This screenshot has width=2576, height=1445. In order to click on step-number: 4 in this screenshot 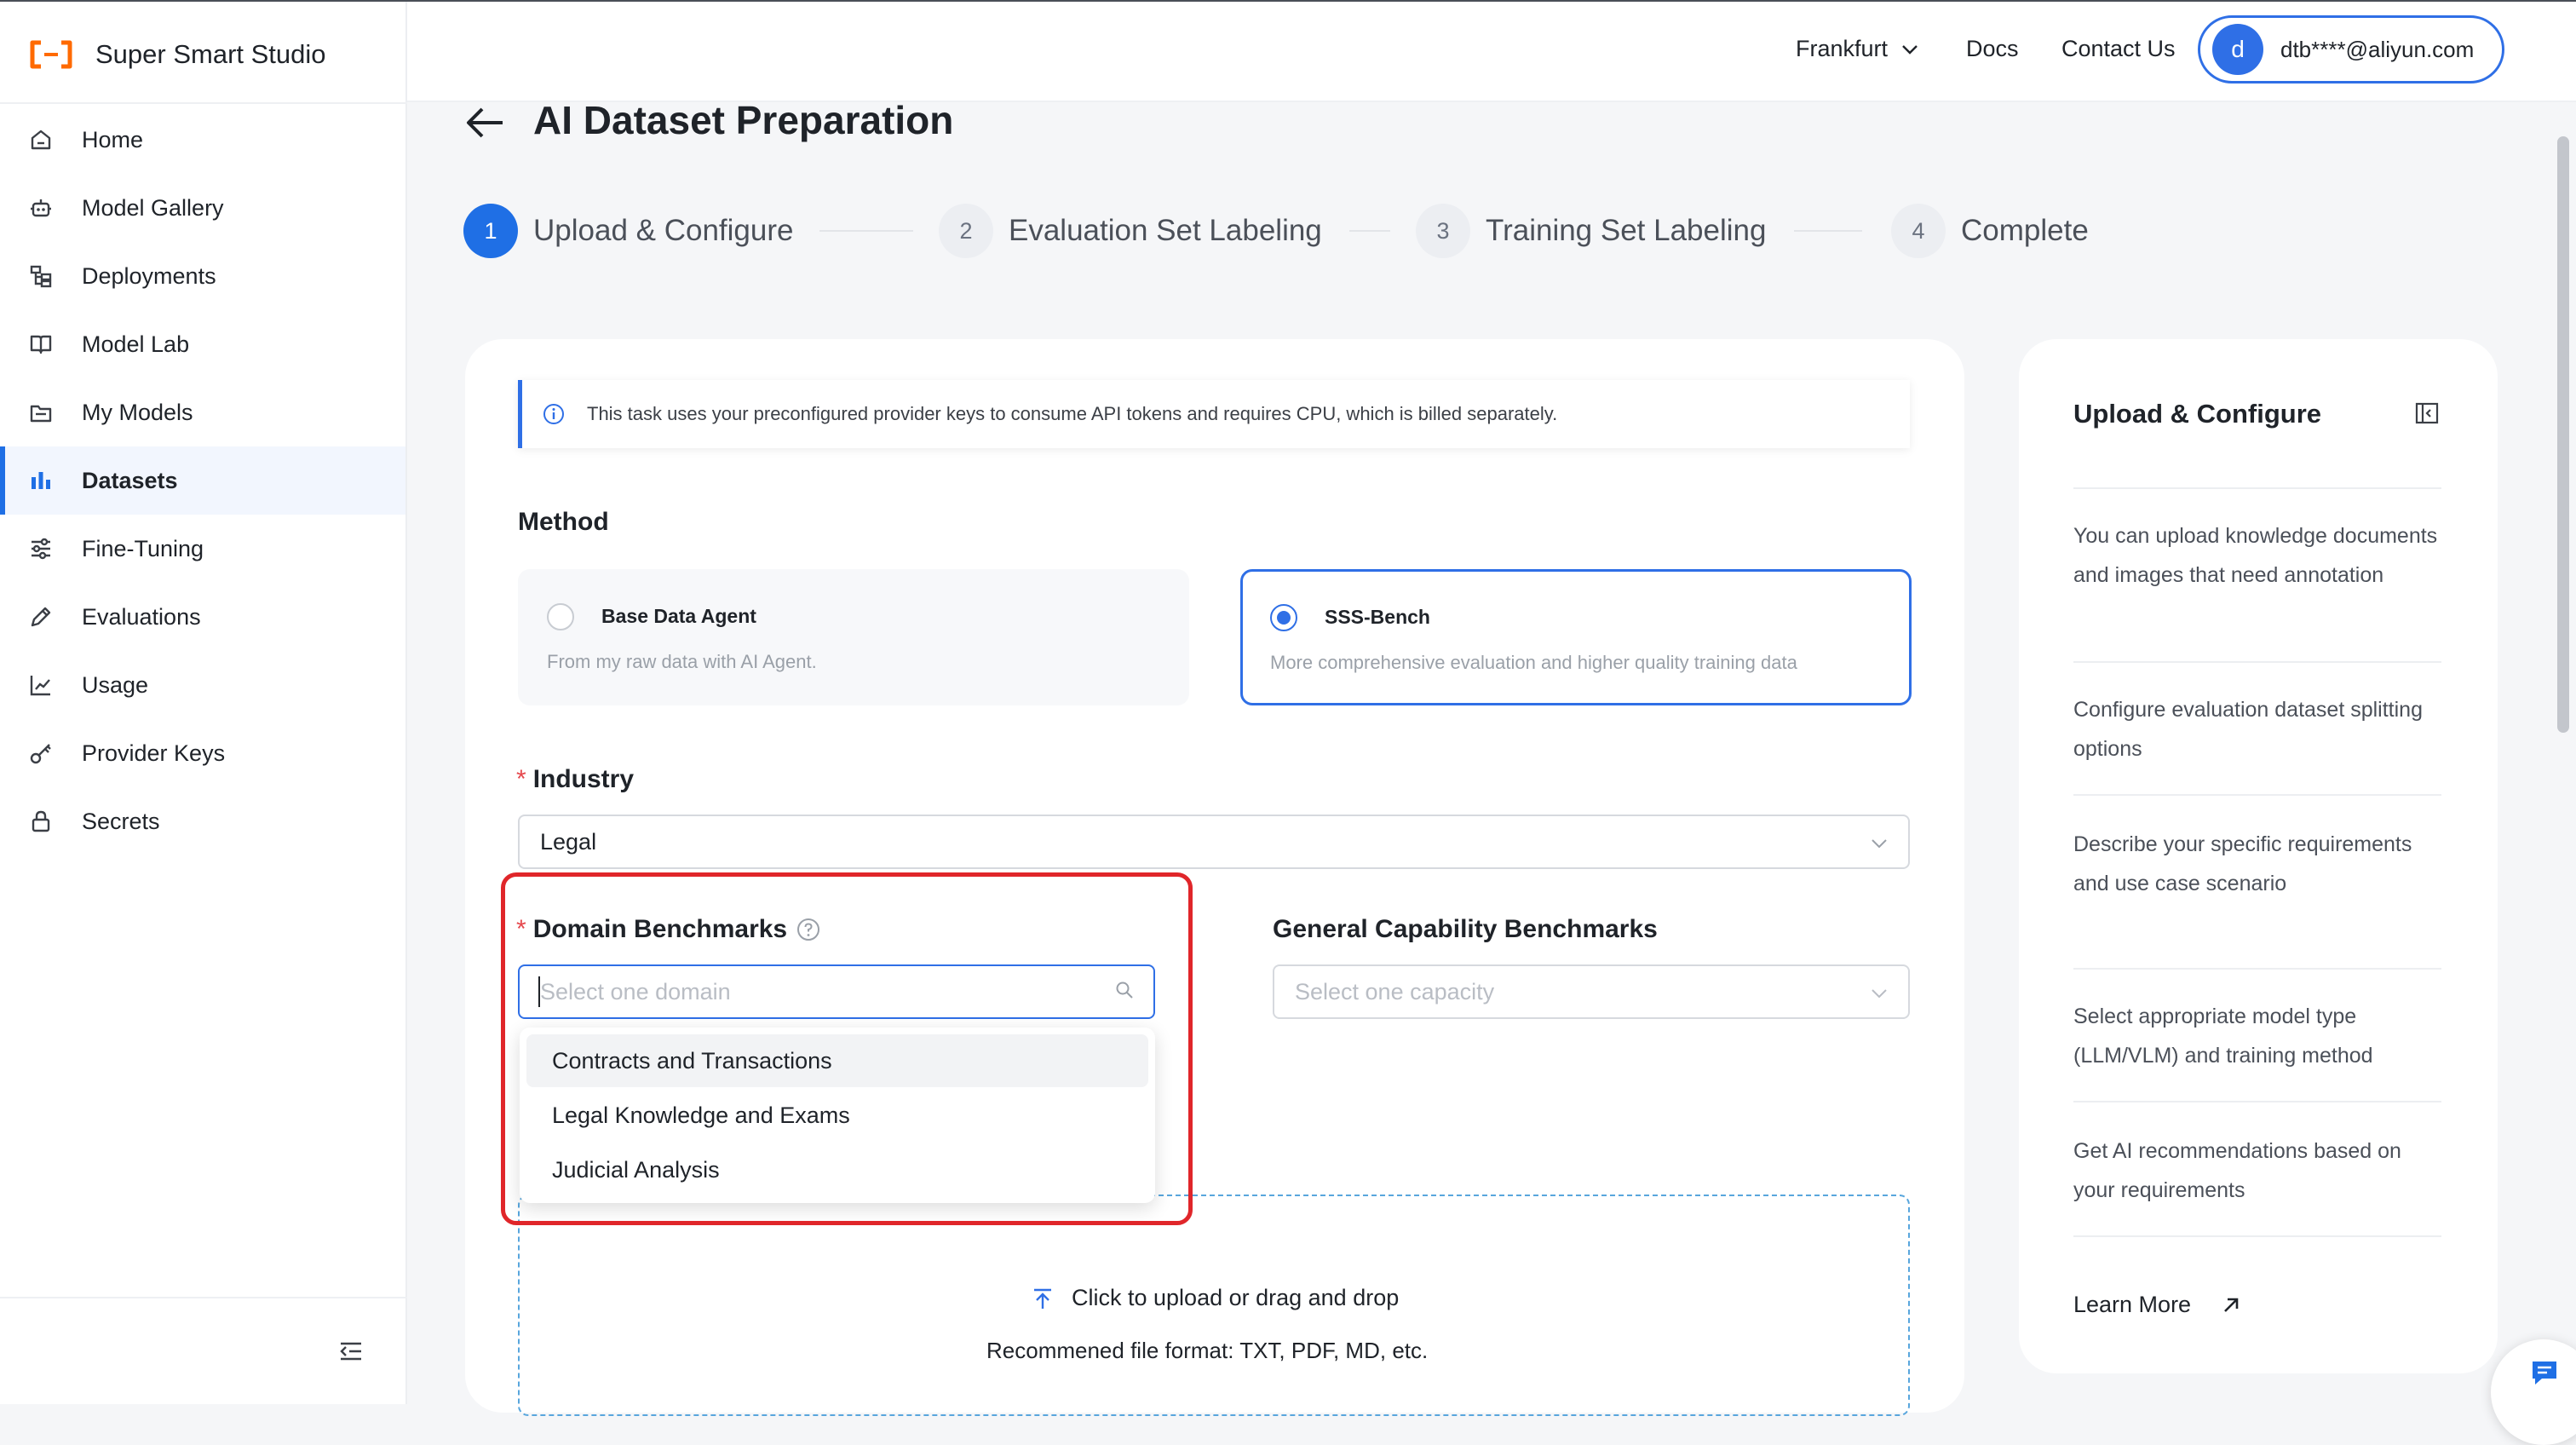, I will do `click(1918, 231)`.